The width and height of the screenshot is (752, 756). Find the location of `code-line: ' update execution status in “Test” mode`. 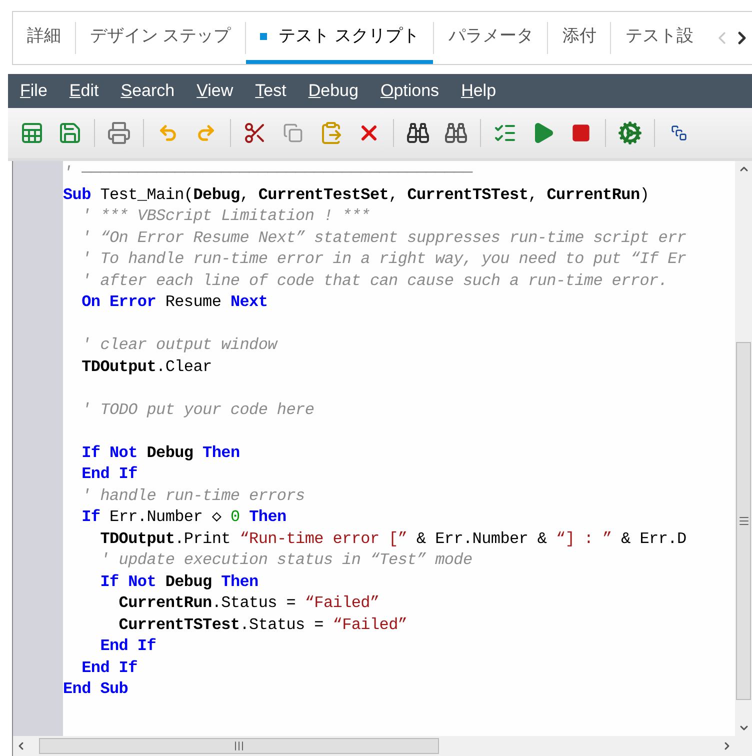

code-line: ' update execution status in “Test” mode is located at coordinates (285, 560).